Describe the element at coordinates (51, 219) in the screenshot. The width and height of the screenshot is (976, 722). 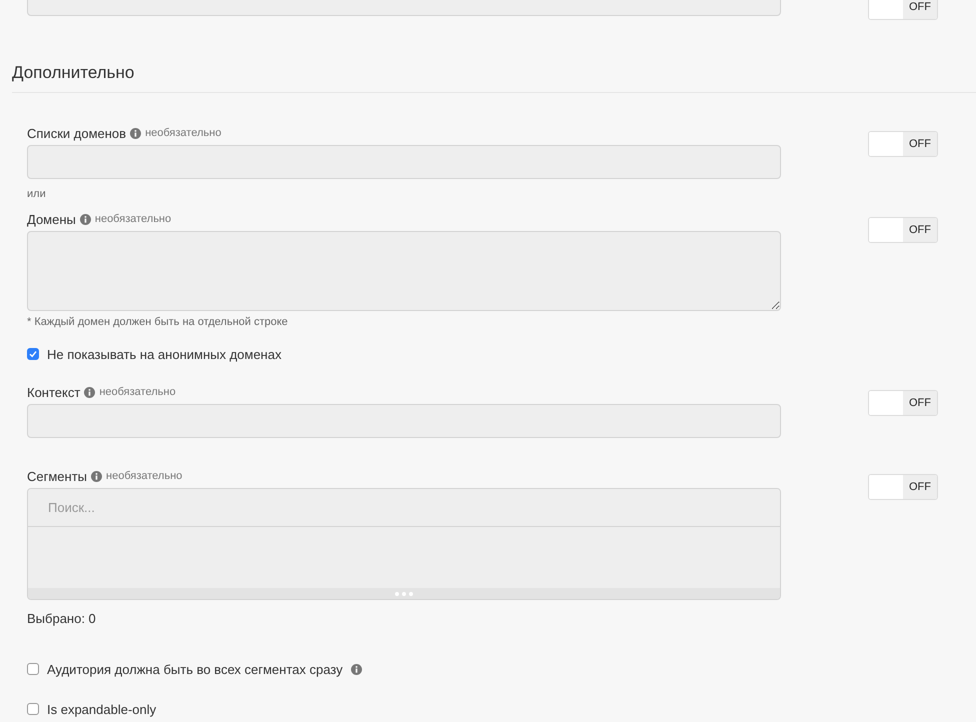
I see `field-label: Домены` at that location.